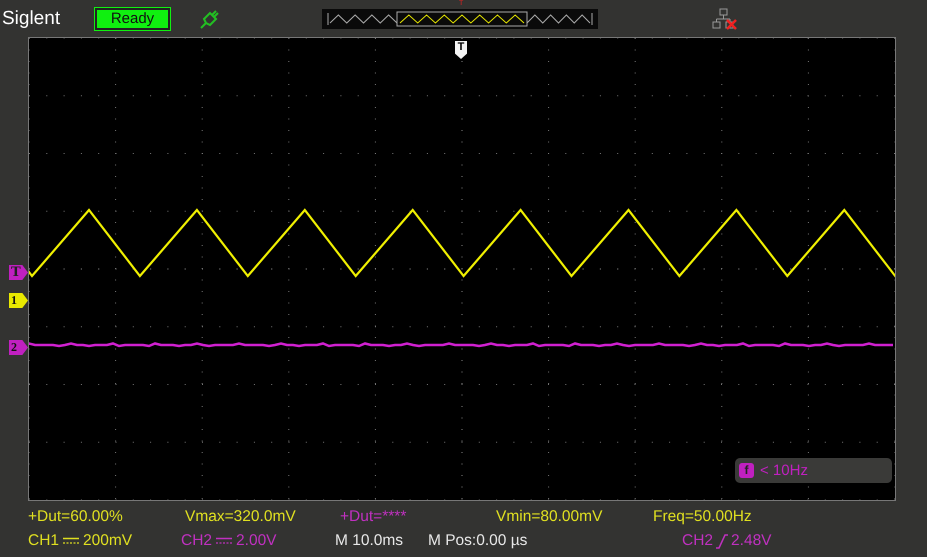 The width and height of the screenshot is (927, 557). I want to click on volts-per-division: 200mV, so click(107, 541).